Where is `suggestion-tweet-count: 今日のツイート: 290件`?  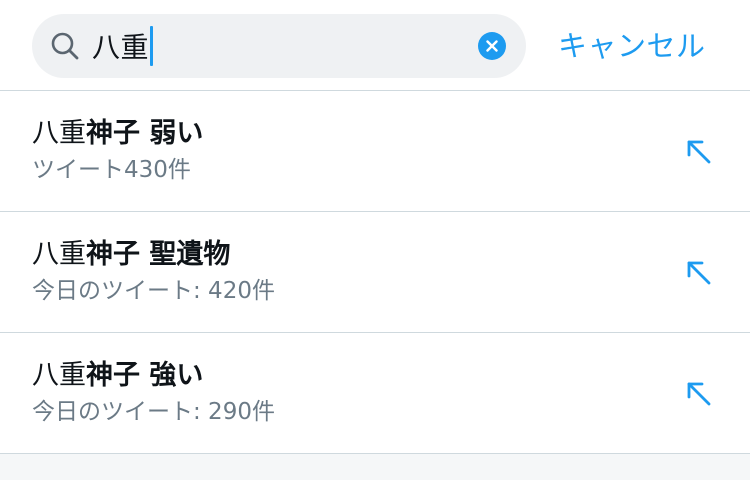 suggestion-tweet-count: 今日のツイート: 290件 is located at coordinates (153, 412).